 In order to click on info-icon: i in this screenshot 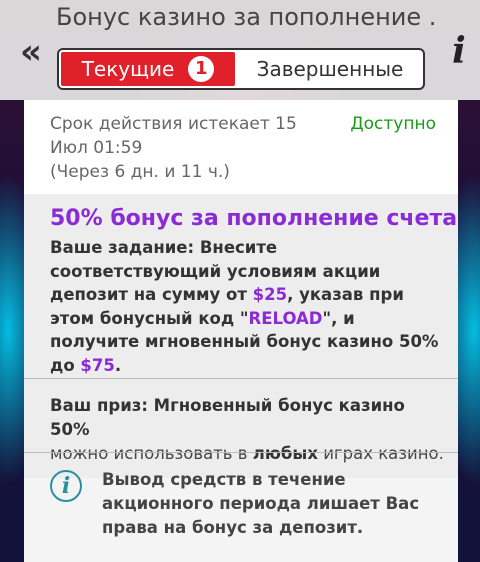, I will do `click(459, 51)`.